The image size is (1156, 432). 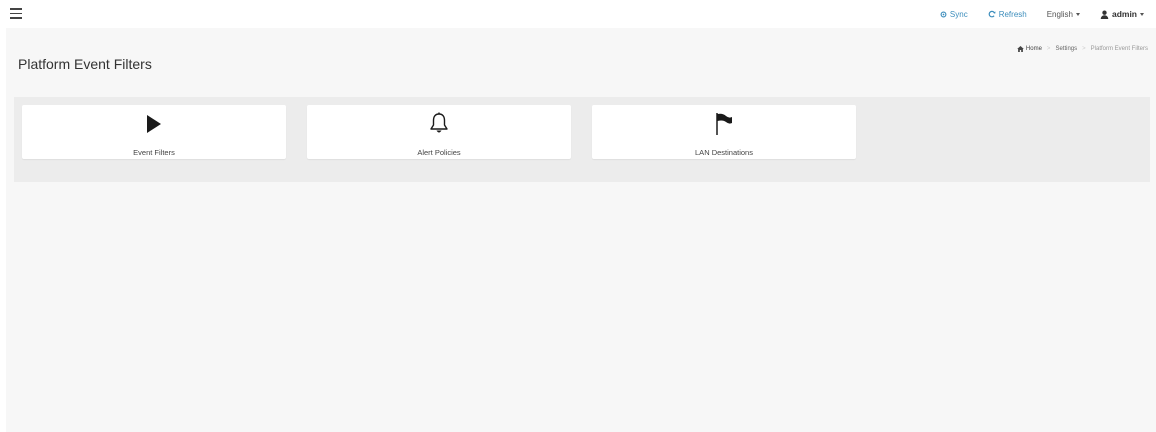 What do you see at coordinates (1032, 14) in the screenshot?
I see `top-right-actions: Sync Refresh English admin` at bounding box center [1032, 14].